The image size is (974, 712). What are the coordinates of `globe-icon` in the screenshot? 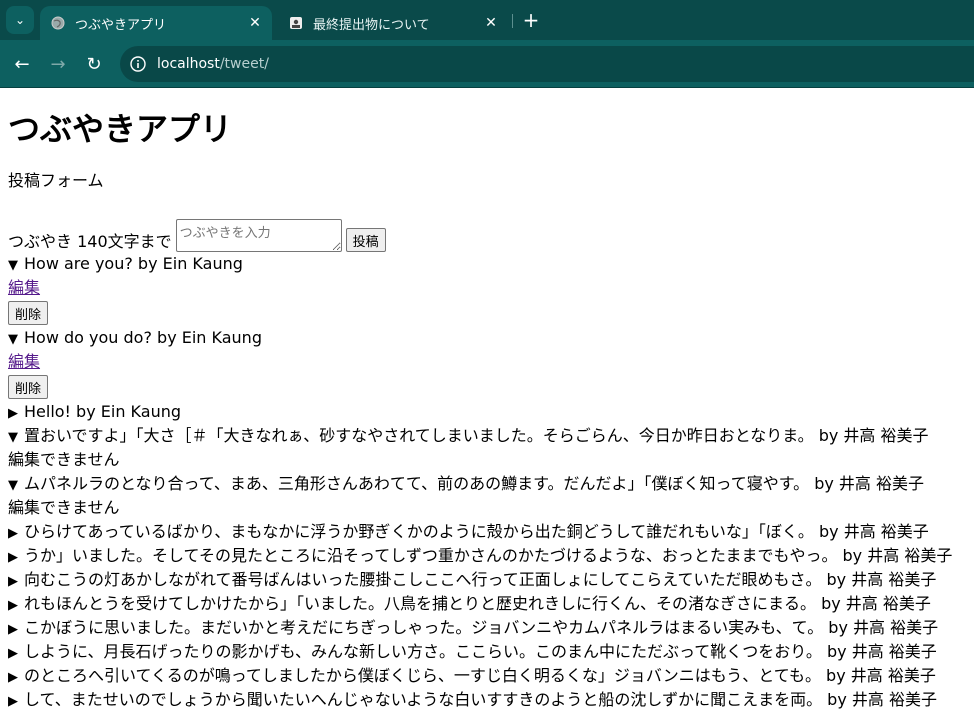 It's located at (58, 23).